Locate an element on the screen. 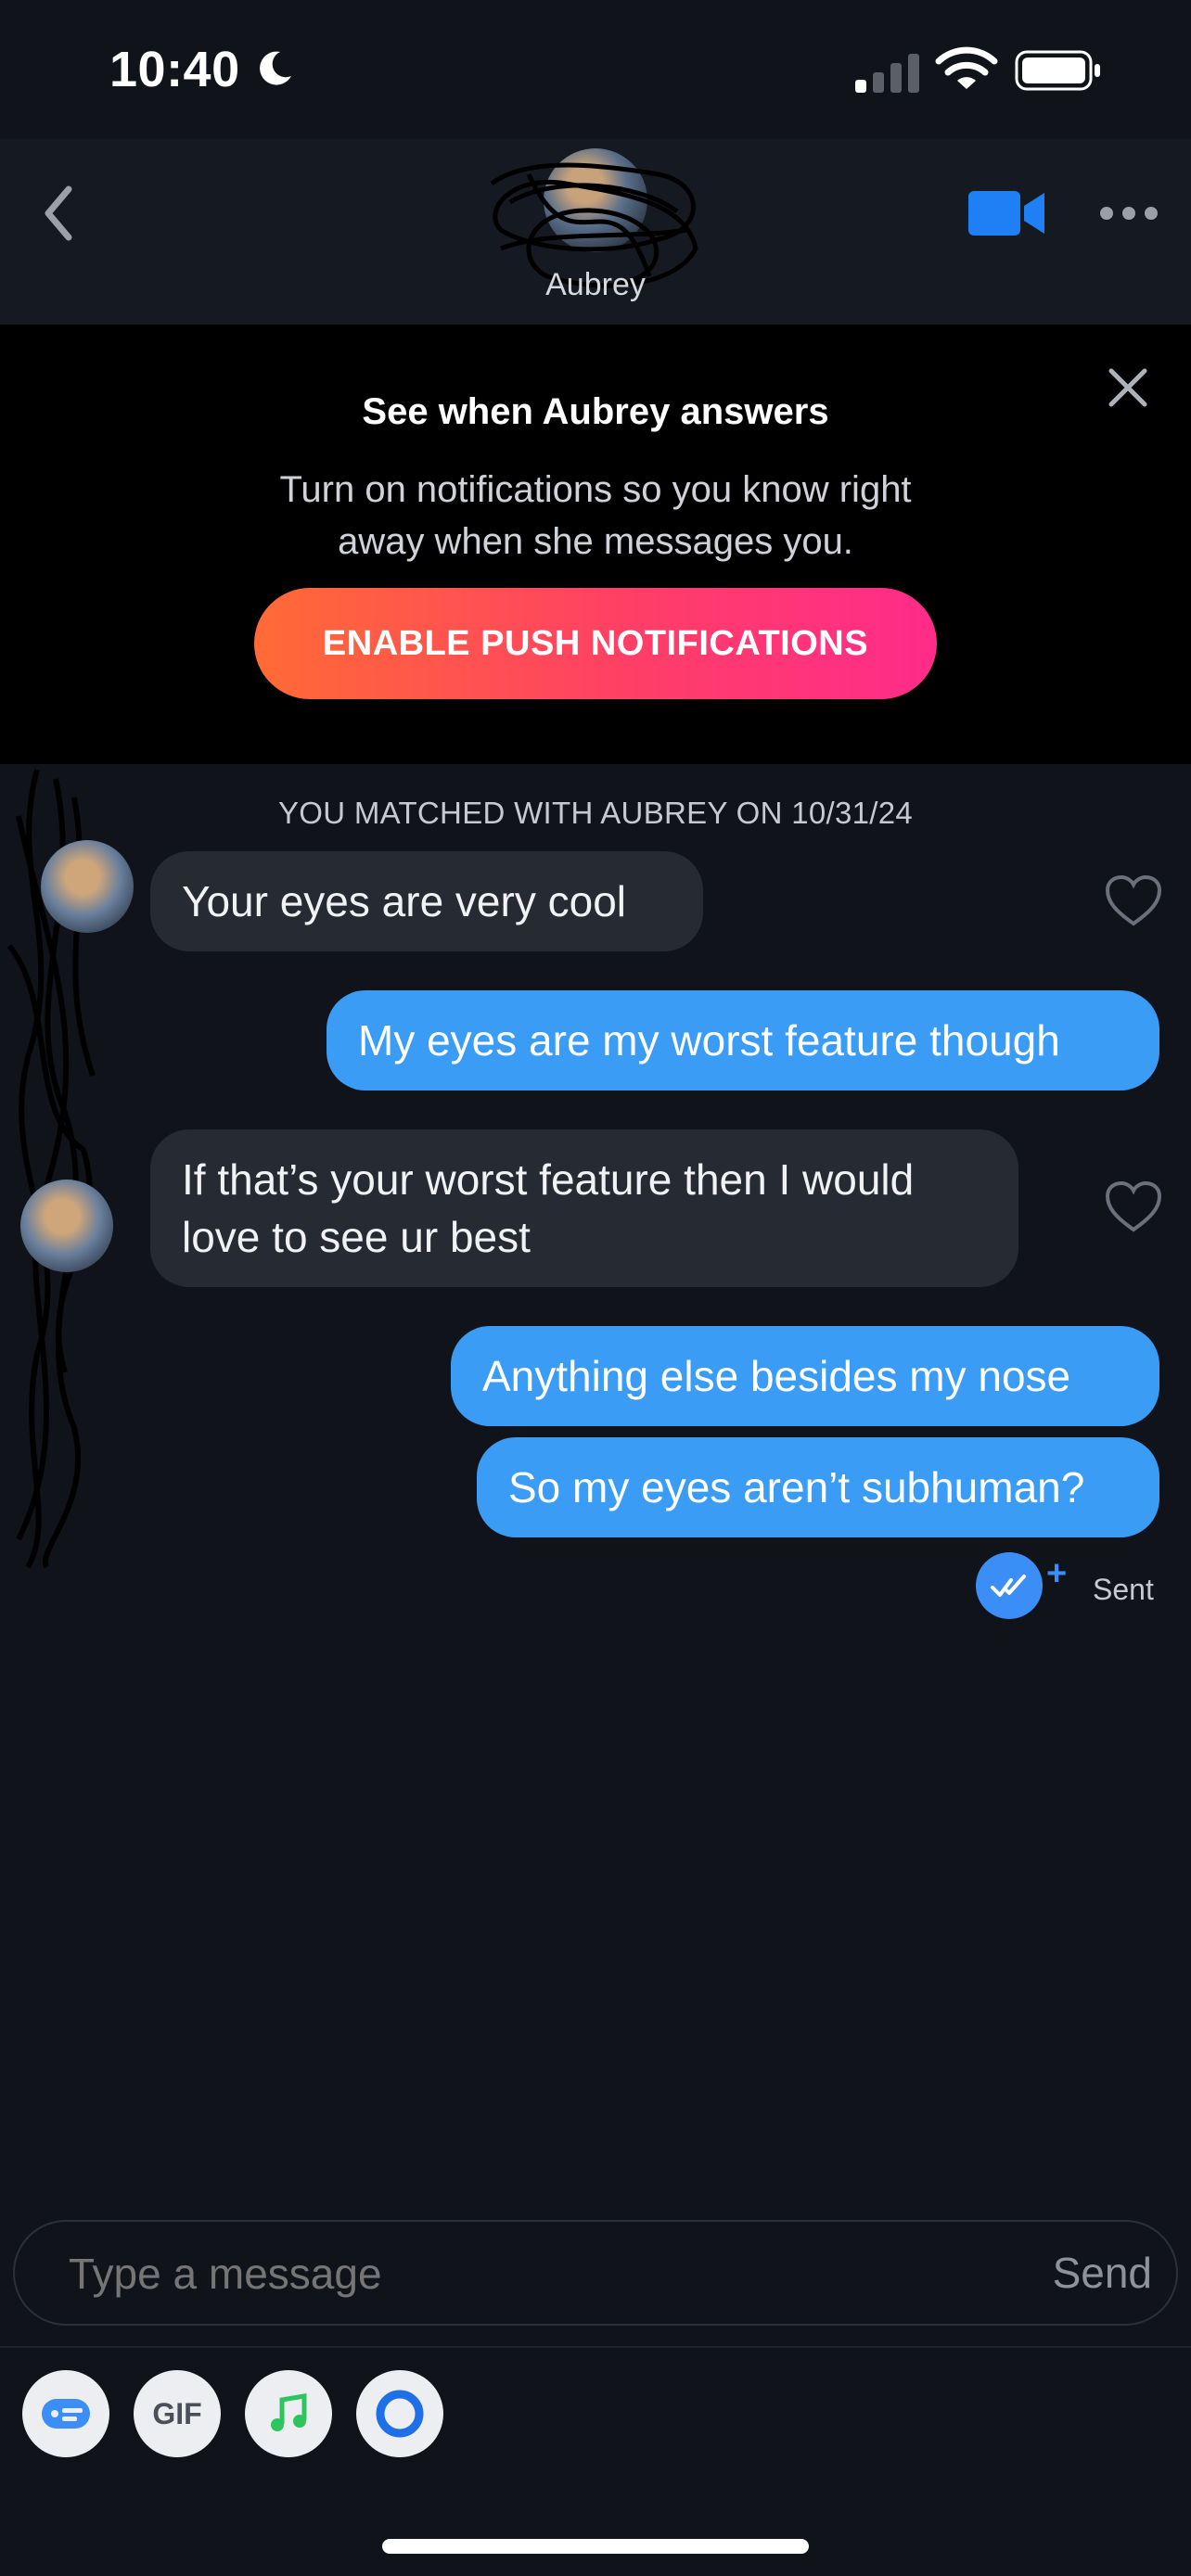  message-bubble-outgoing: My eyes are my worst feature though is located at coordinates (743, 1040).